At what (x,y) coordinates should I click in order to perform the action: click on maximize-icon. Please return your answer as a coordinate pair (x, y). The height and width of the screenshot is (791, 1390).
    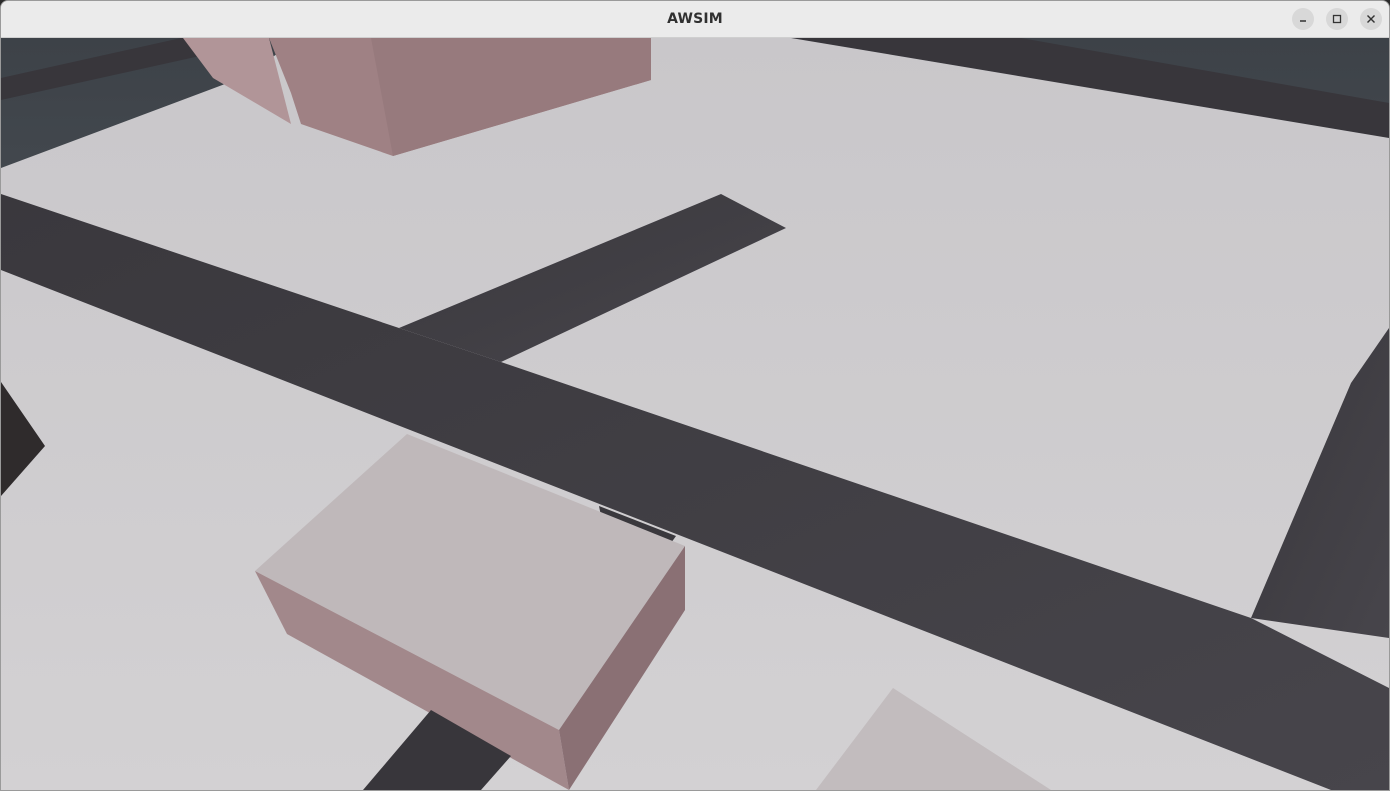
    Looking at the image, I should click on (1337, 19).